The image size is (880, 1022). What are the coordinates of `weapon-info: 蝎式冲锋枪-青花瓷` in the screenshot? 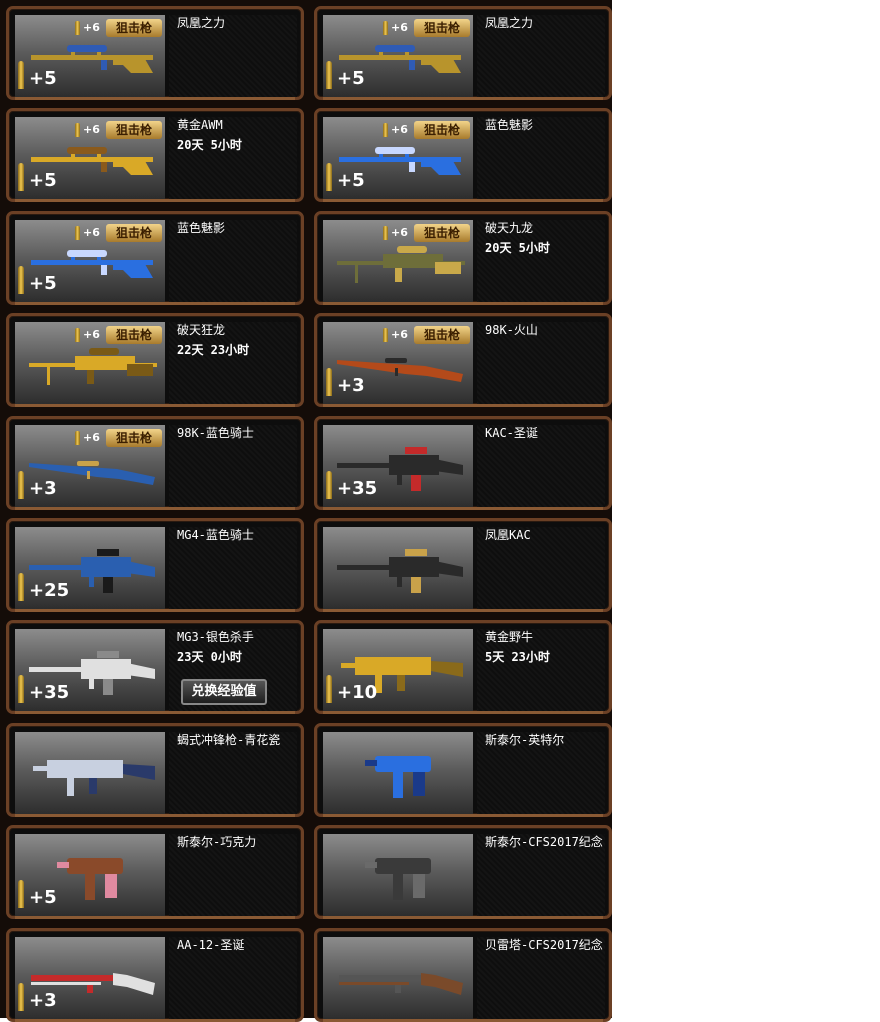 It's located at (233, 772).